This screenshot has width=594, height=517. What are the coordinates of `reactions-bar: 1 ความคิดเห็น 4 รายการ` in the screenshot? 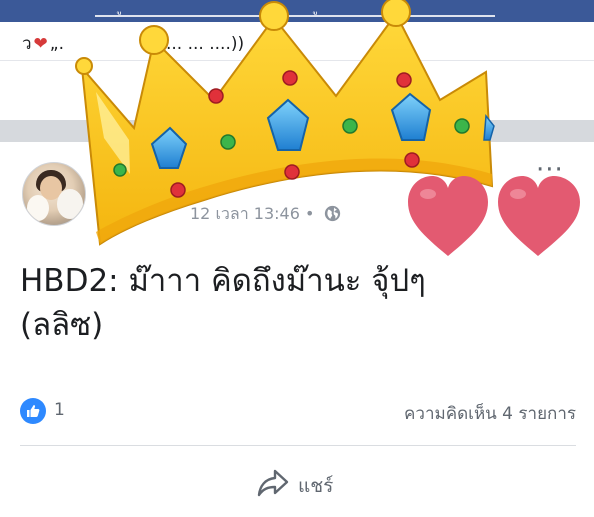 It's located at (298, 411).